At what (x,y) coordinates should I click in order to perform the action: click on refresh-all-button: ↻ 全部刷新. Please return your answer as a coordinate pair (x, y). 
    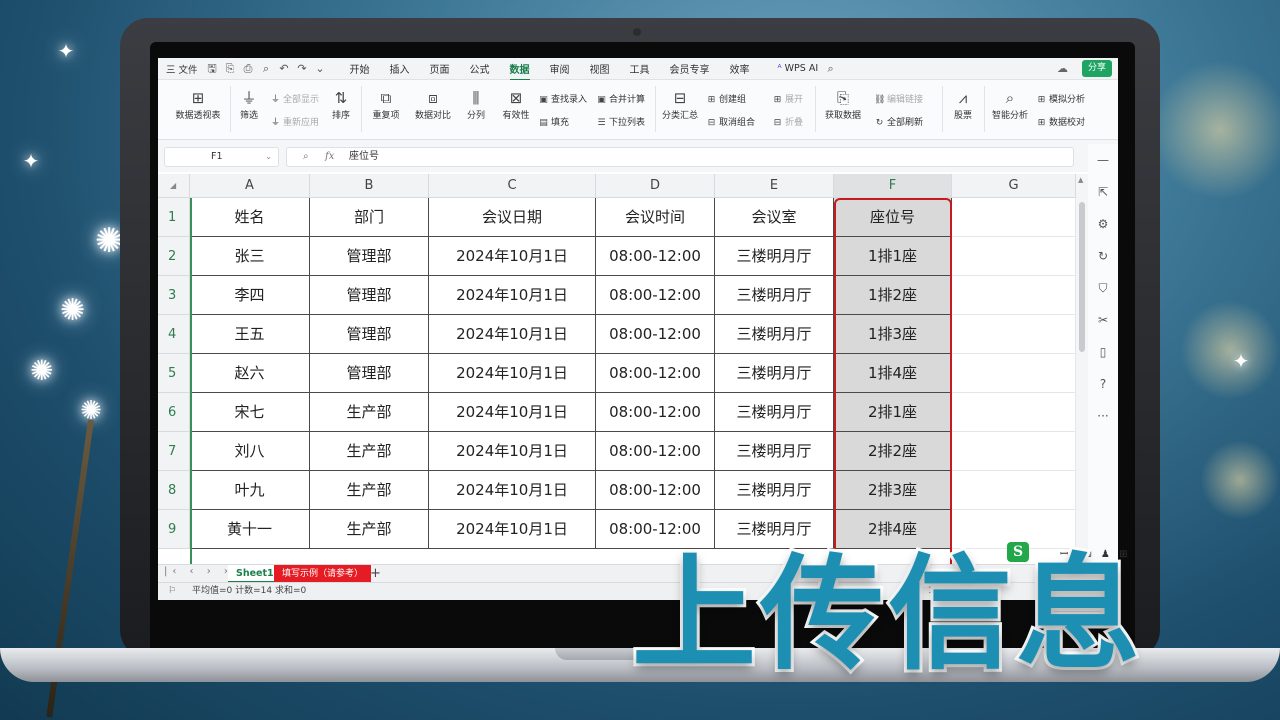
    Looking at the image, I should click on (898, 121).